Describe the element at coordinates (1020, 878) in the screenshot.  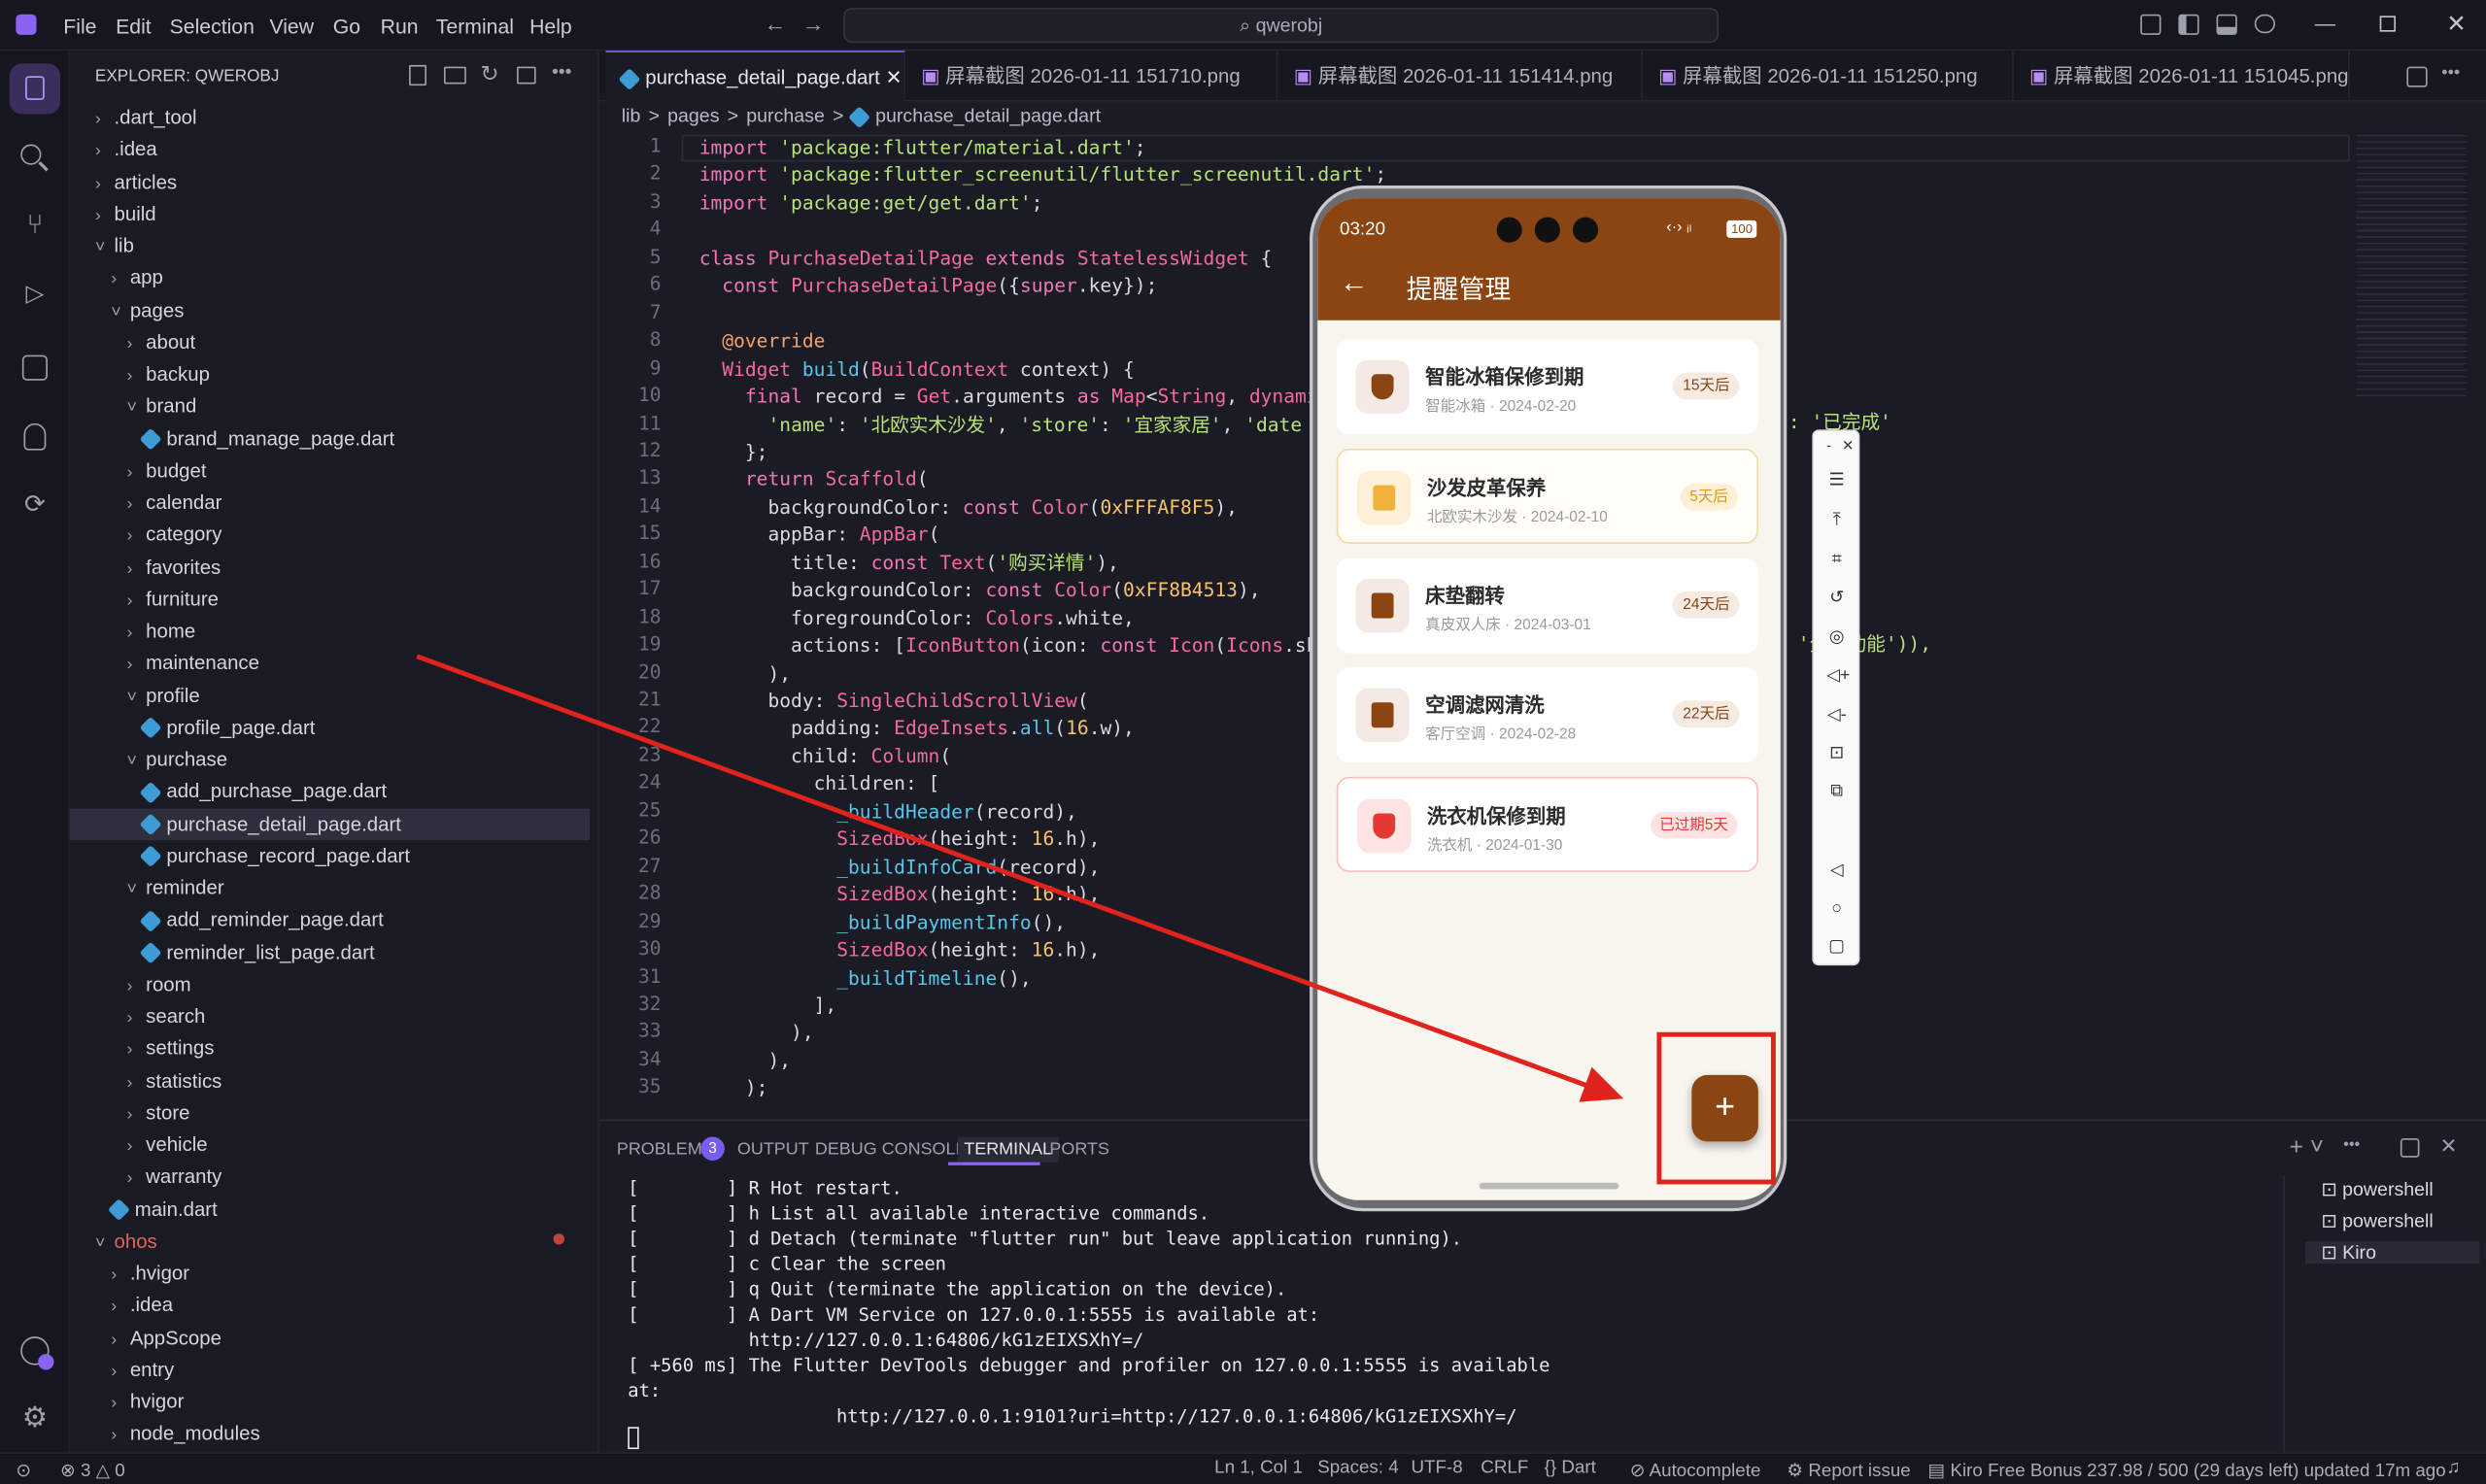
I see `annotation-arrow` at that location.